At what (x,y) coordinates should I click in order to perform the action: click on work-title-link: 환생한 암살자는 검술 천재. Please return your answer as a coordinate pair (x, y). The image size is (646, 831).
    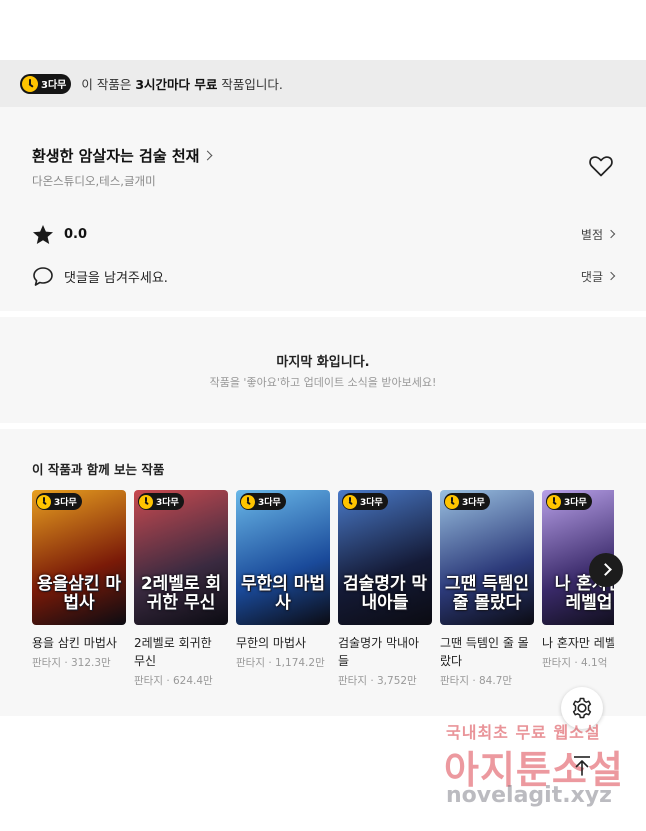
    Looking at the image, I should click on (122, 155).